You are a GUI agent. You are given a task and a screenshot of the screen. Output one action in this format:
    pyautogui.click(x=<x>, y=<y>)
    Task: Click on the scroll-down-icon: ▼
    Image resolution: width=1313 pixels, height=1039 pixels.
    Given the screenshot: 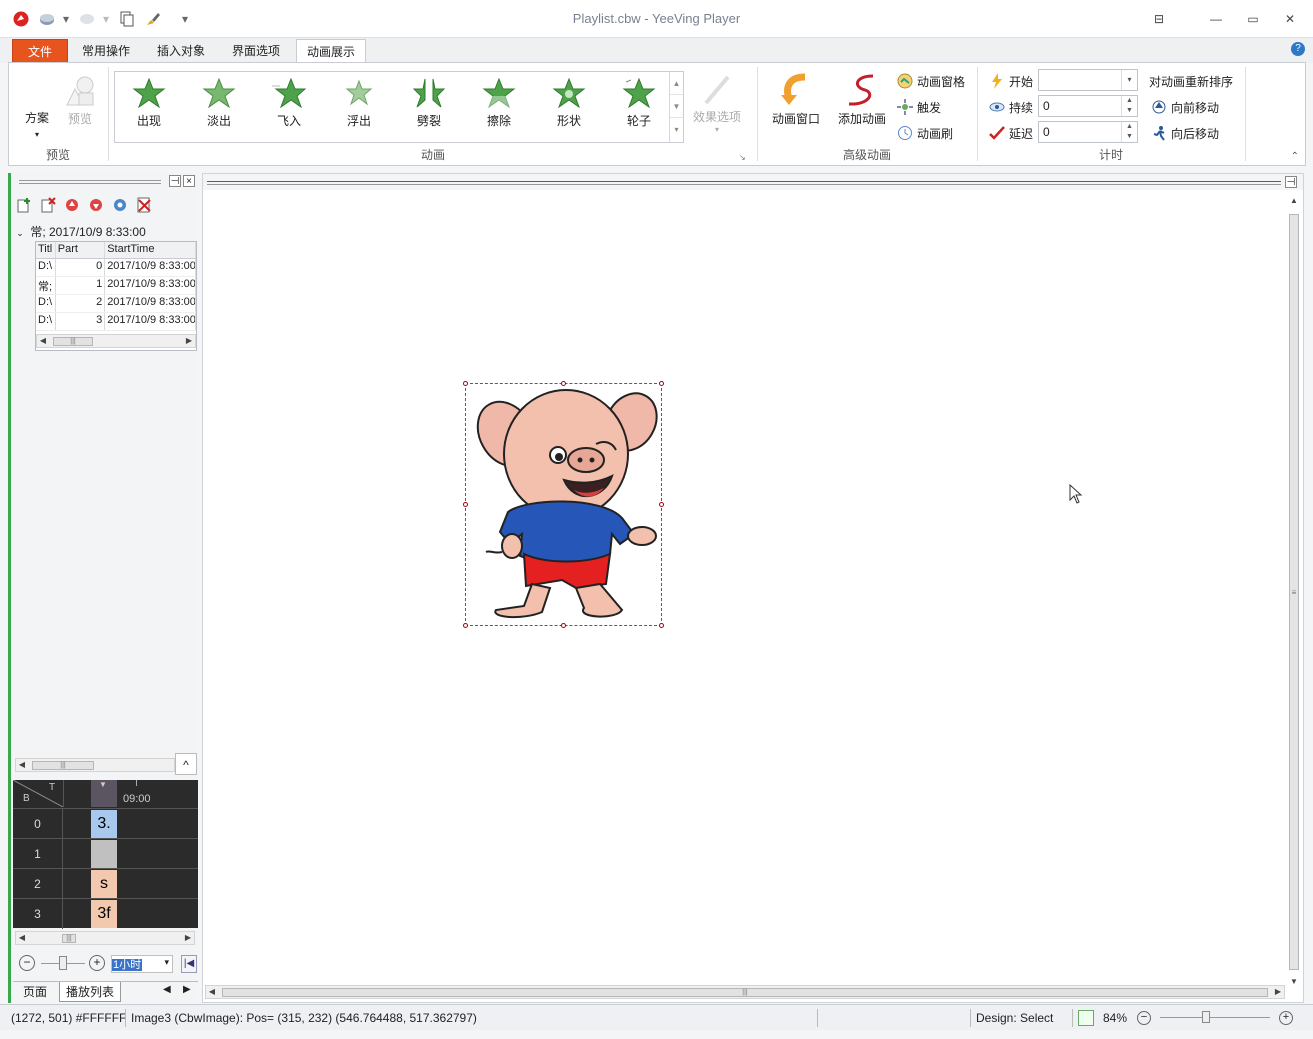 What is the action you would take?
    pyautogui.click(x=1294, y=981)
    